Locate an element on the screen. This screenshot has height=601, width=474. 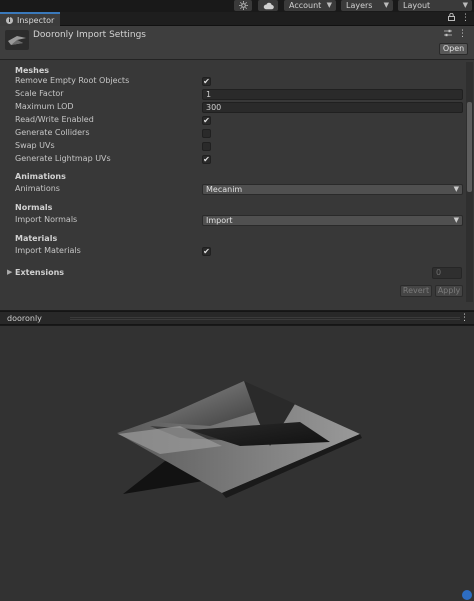
lock-icon is located at coordinates (451, 18).